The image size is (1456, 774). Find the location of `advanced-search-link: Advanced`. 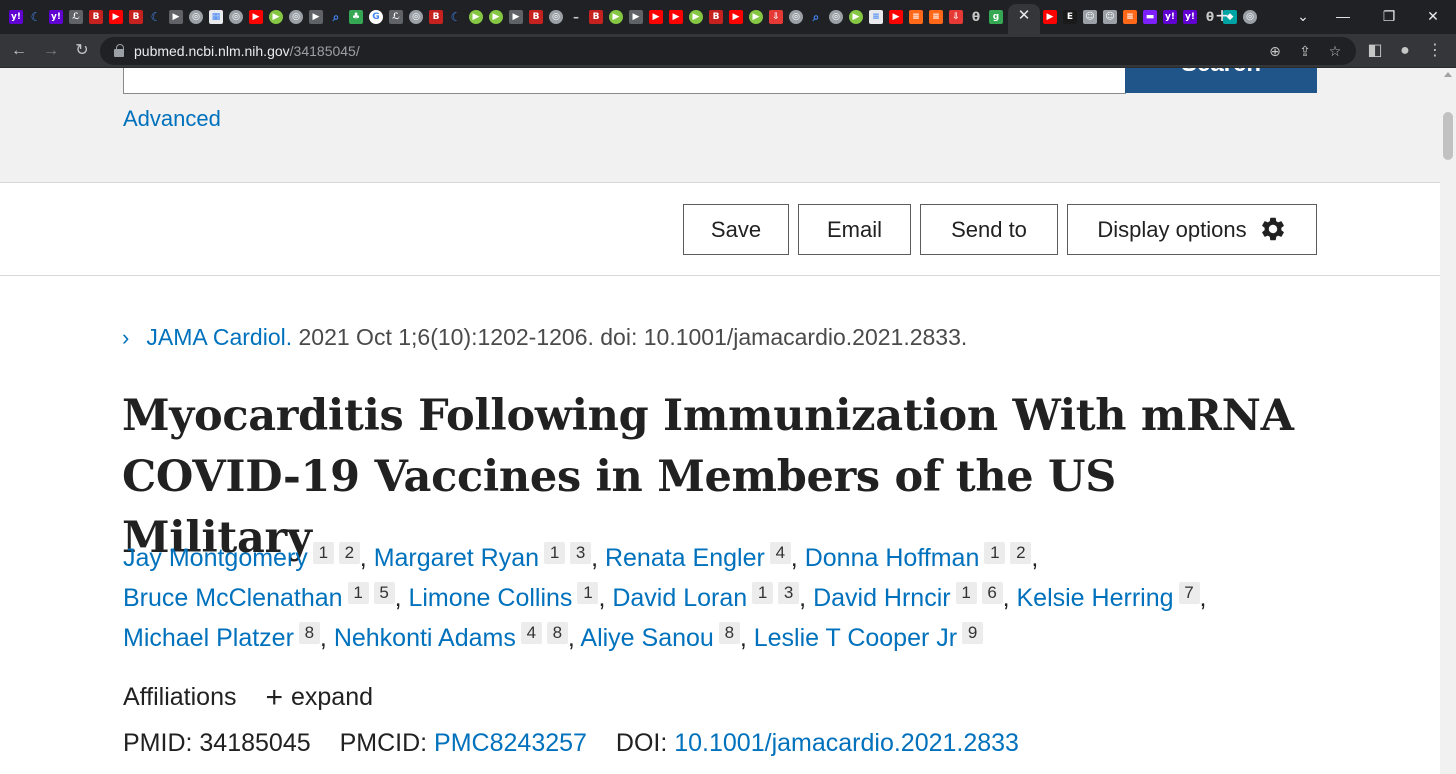

advanced-search-link: Advanced is located at coordinates (172, 119).